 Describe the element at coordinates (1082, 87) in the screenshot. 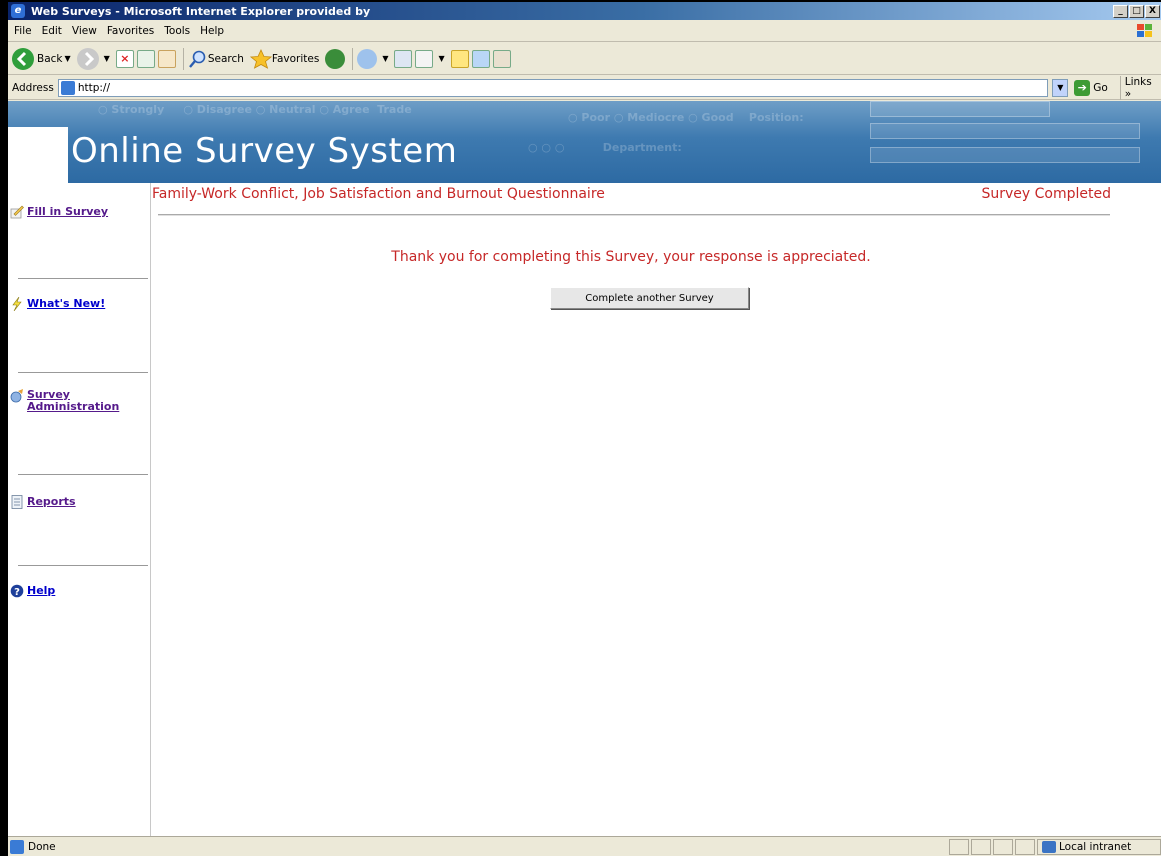

I see `go-arrow-icon: ➔` at that location.